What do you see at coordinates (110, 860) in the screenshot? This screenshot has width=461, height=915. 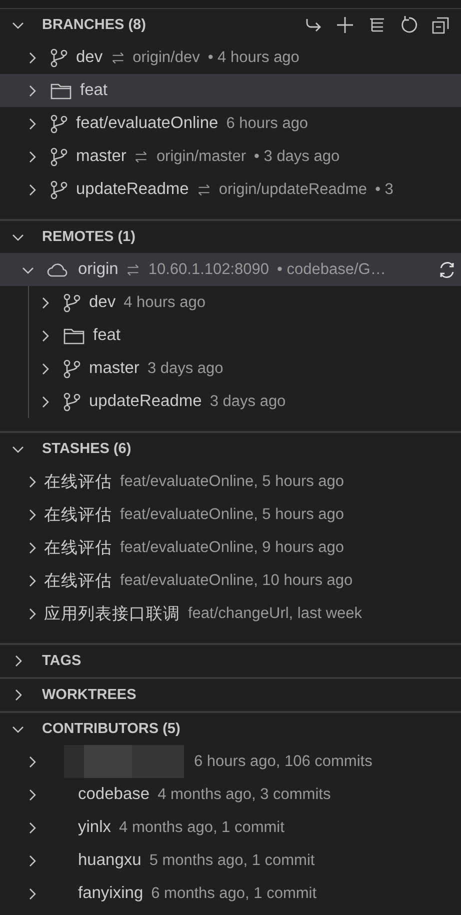 I see `item-label: huangxu` at bounding box center [110, 860].